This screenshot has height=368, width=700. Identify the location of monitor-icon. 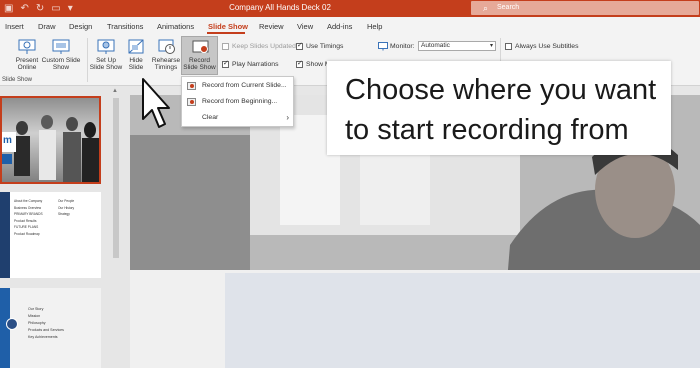
(383, 47).